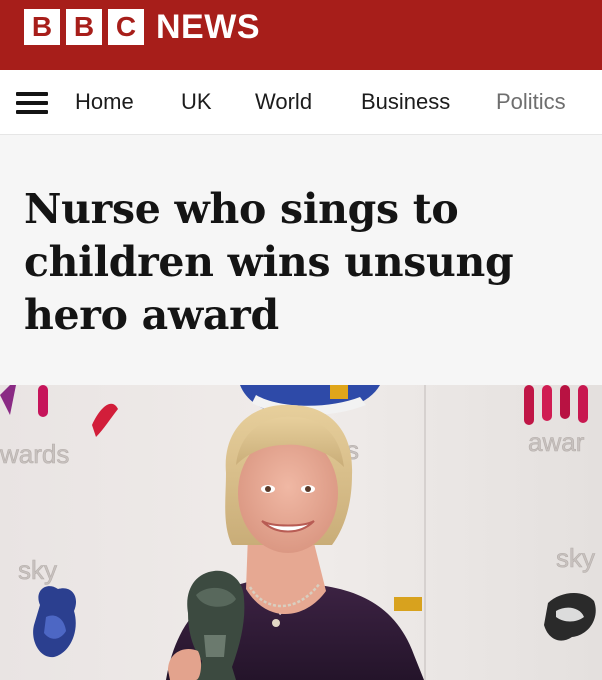 Image resolution: width=602 pixels, height=680 pixels. I want to click on nav-item-home: Home, so click(104, 102).